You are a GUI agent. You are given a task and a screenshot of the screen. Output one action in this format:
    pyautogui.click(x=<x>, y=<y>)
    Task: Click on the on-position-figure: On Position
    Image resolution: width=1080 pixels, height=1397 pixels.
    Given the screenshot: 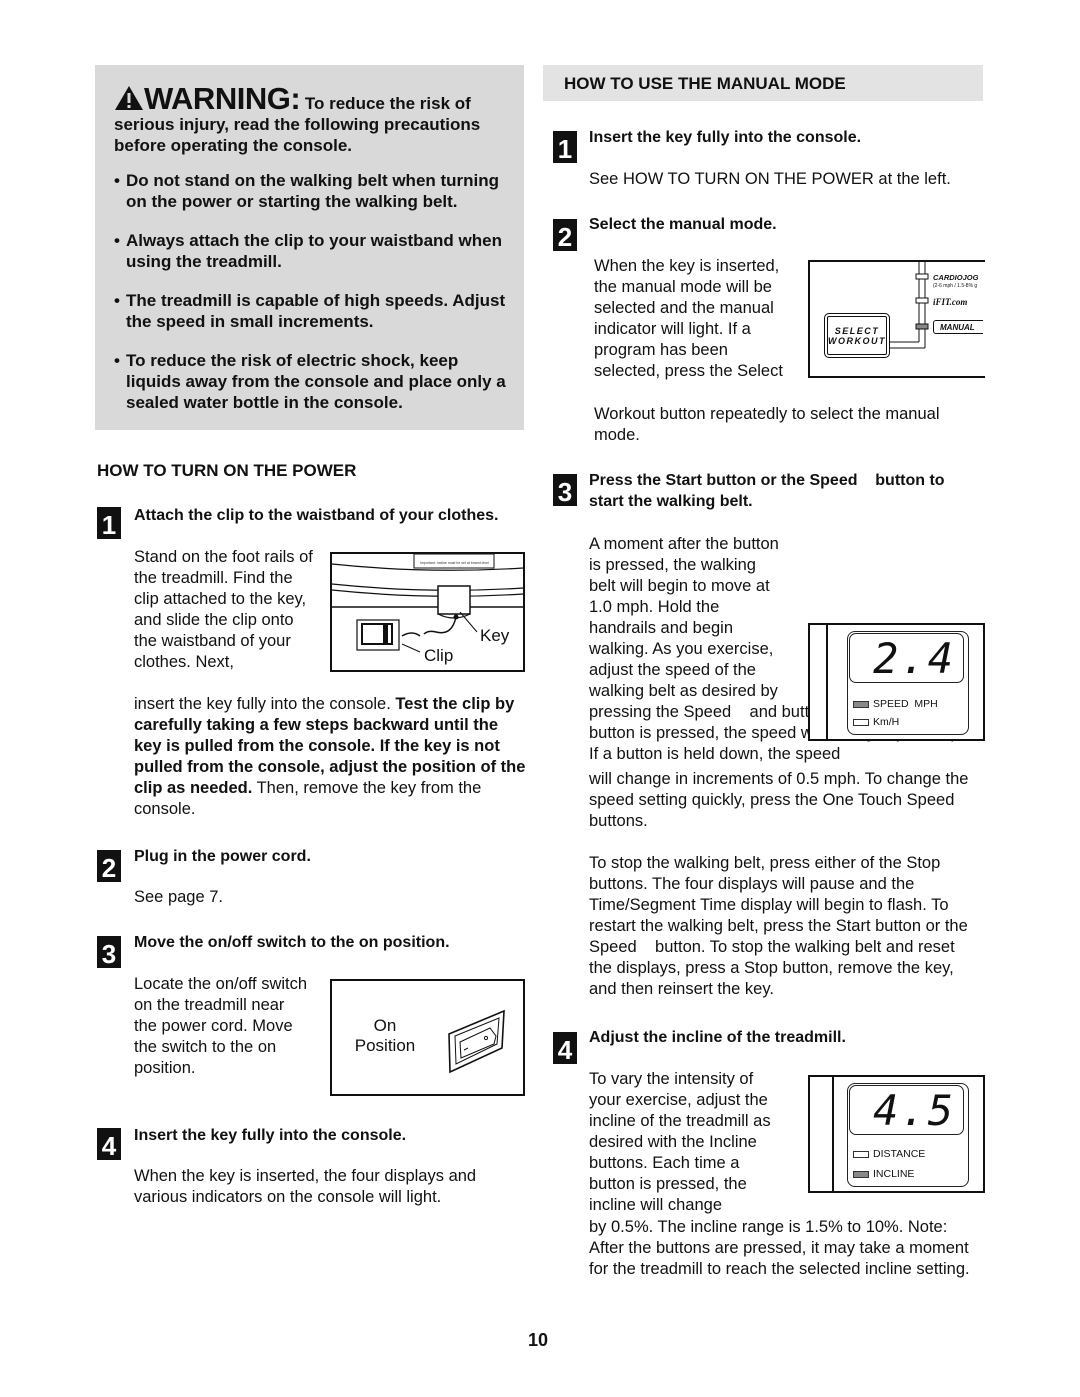 What is the action you would take?
    pyautogui.click(x=427, y=1037)
    